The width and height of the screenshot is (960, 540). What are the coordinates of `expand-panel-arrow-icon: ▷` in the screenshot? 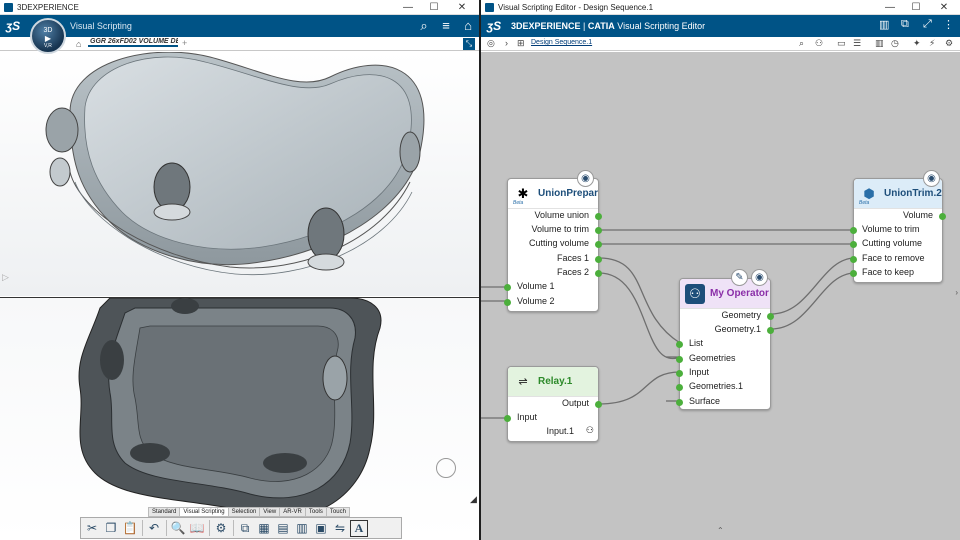 It's located at (5, 277).